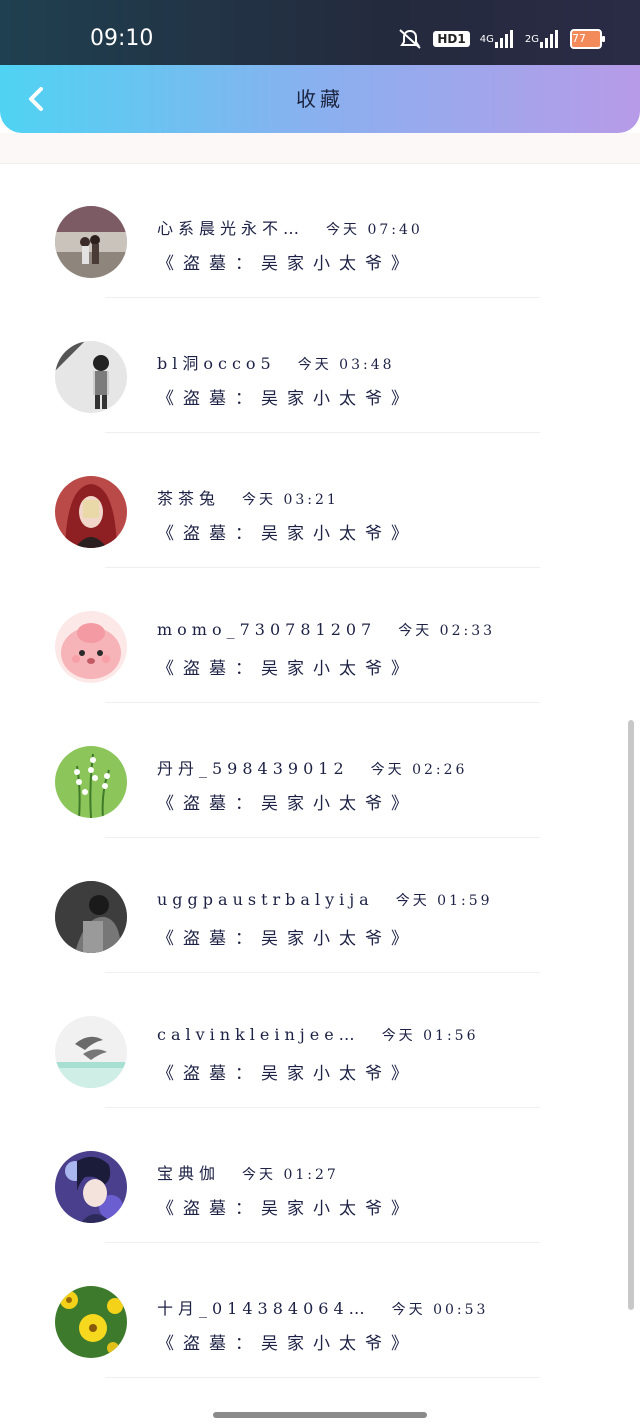  I want to click on network-label-4g: 4G, so click(486, 39).